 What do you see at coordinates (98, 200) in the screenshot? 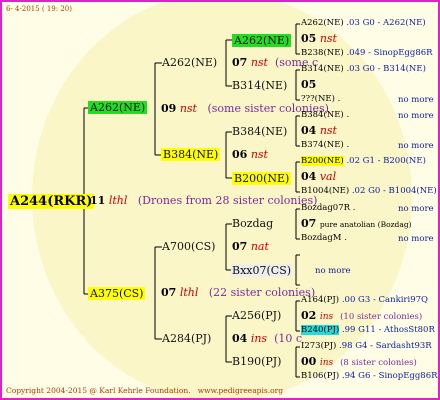
I see `mating-year: 11` at bounding box center [98, 200].